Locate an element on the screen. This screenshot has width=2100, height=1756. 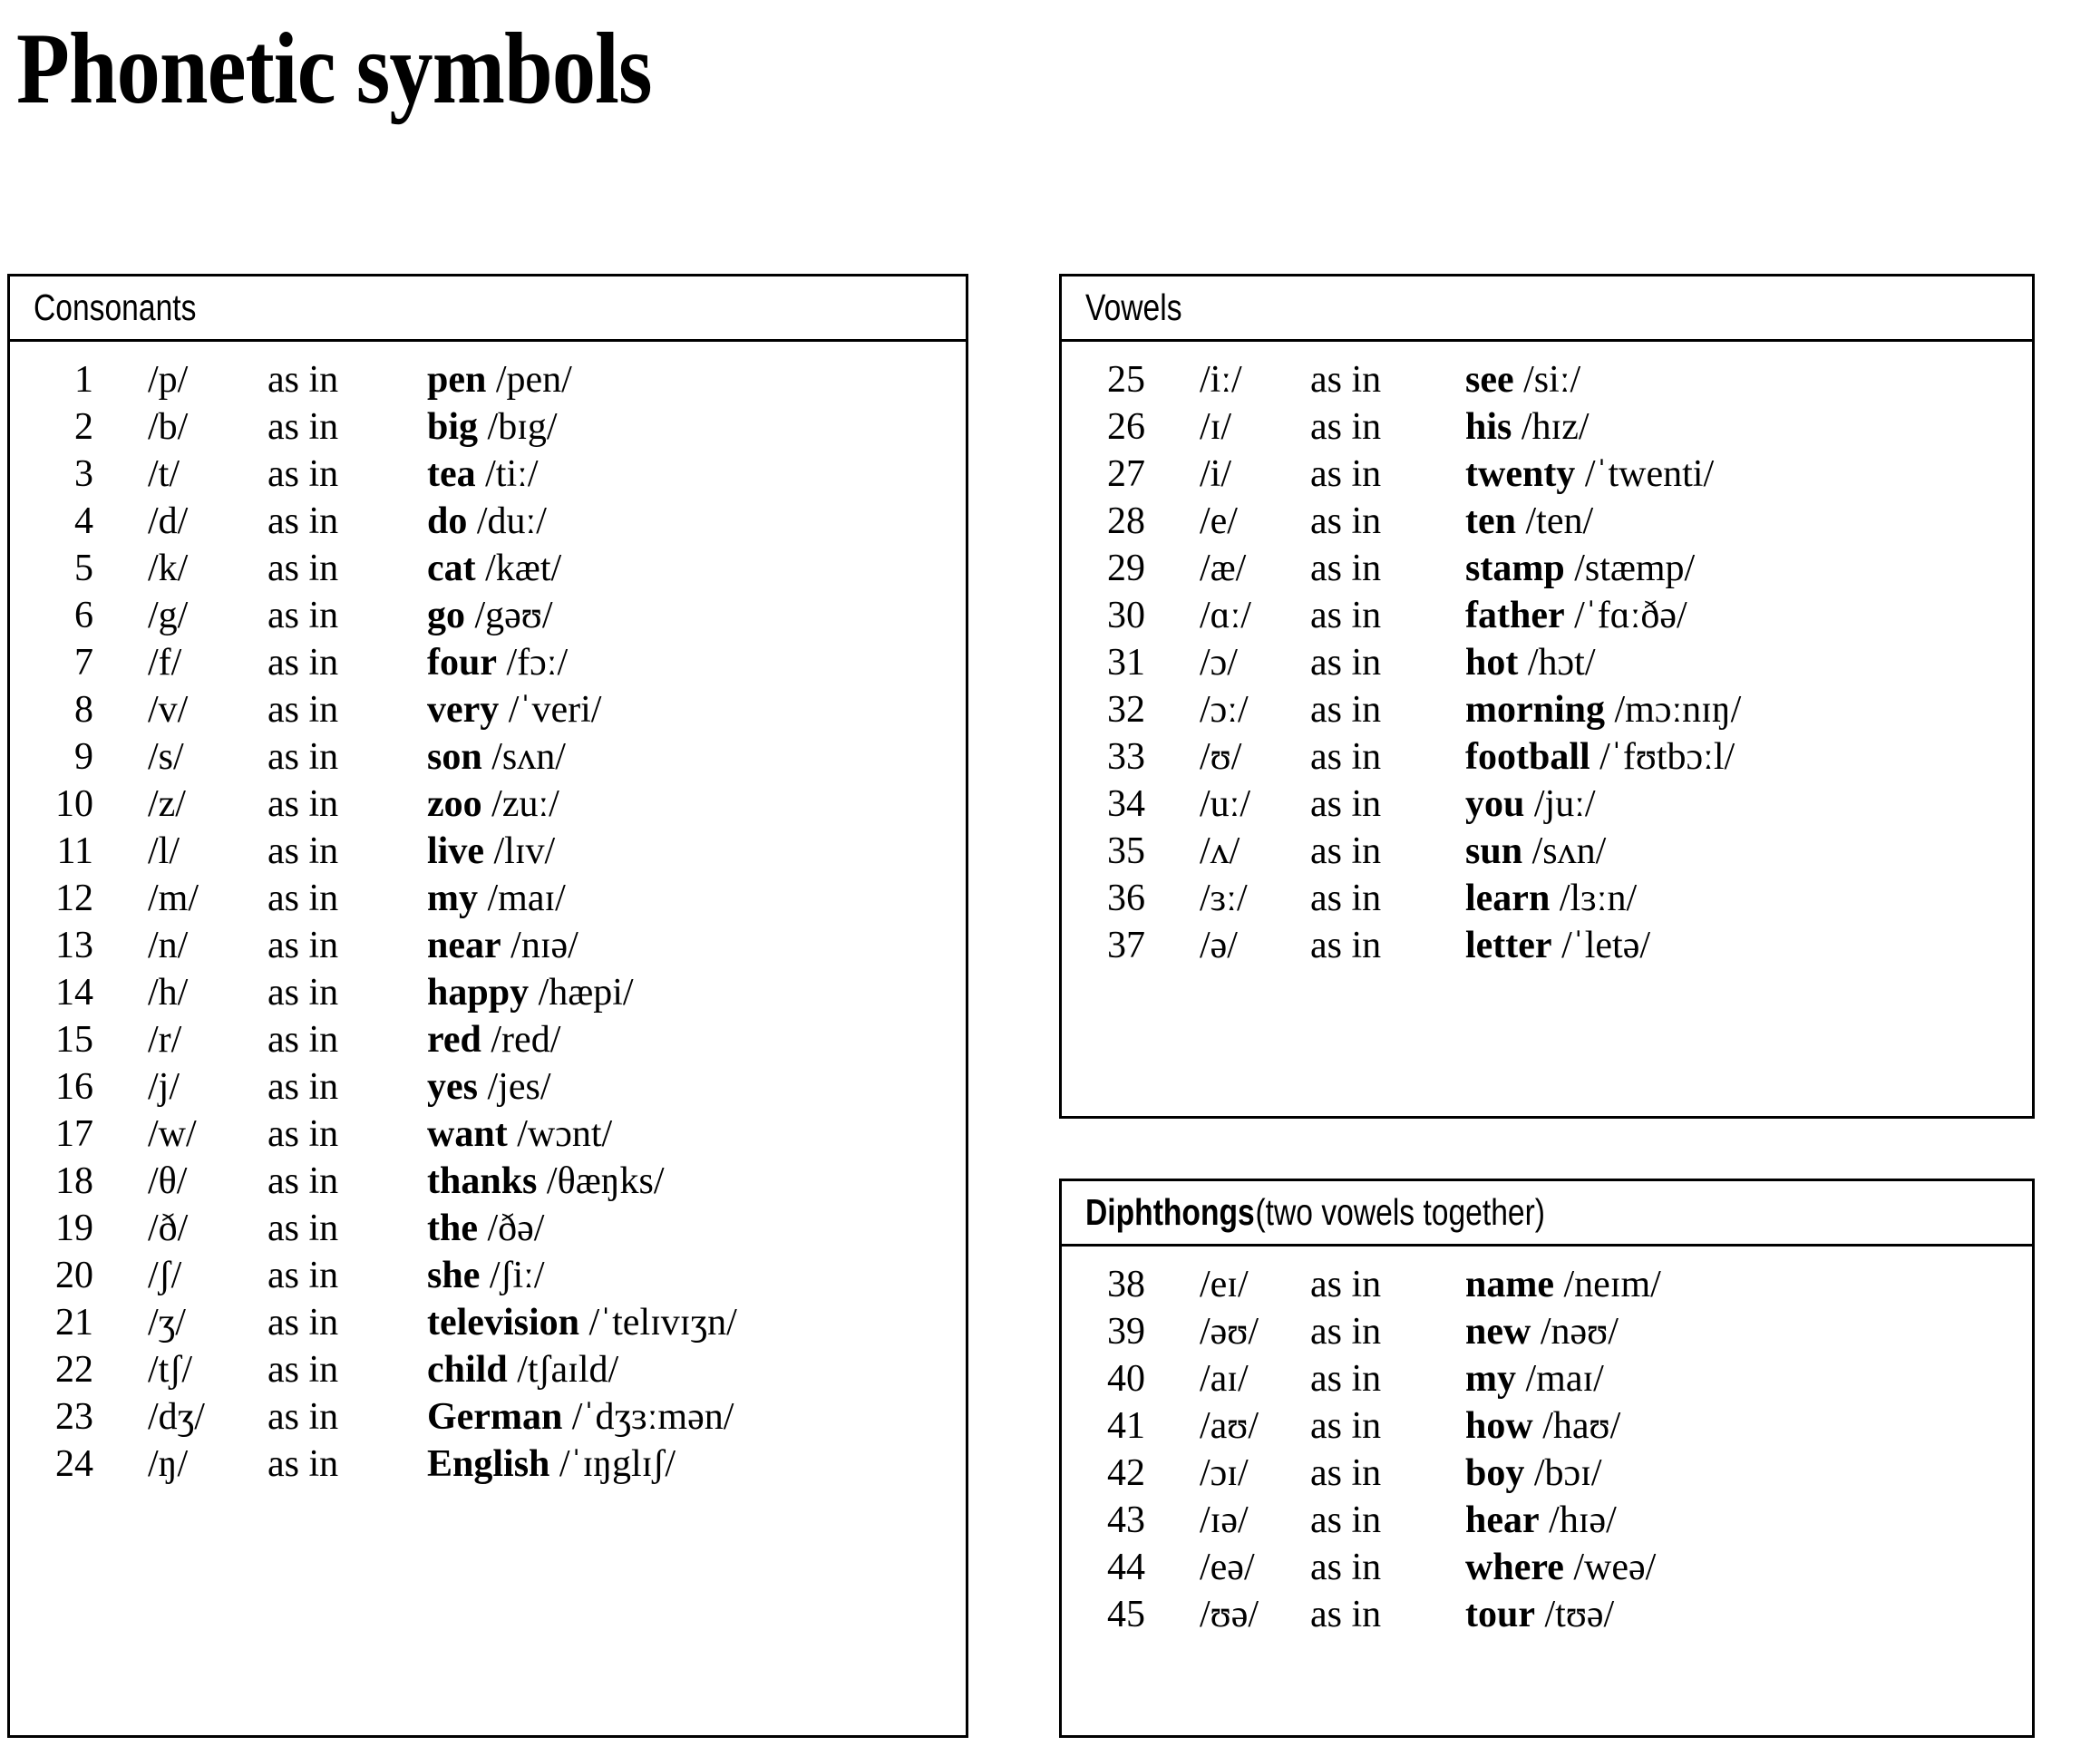
example-transcription: /hæpi/ is located at coordinates (586, 993).